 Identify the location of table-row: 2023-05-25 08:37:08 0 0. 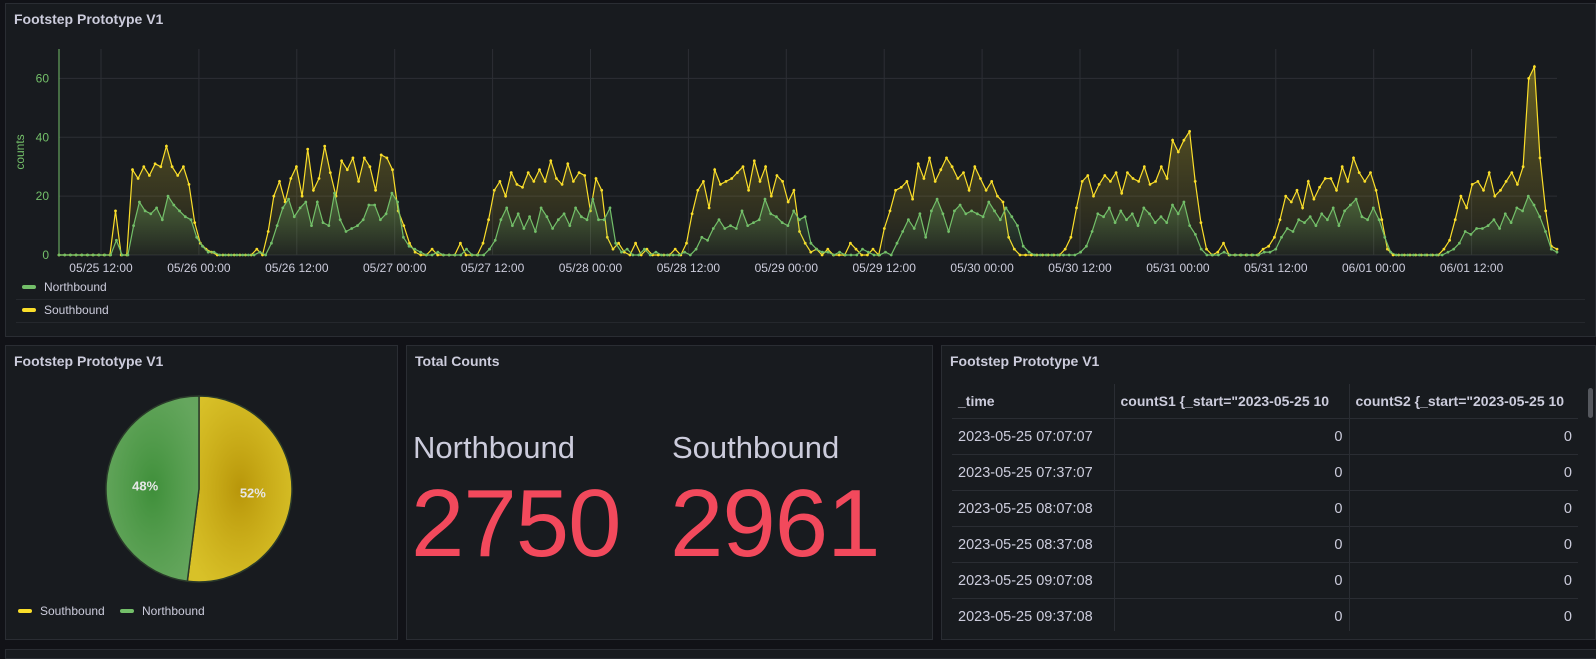
(1265, 544).